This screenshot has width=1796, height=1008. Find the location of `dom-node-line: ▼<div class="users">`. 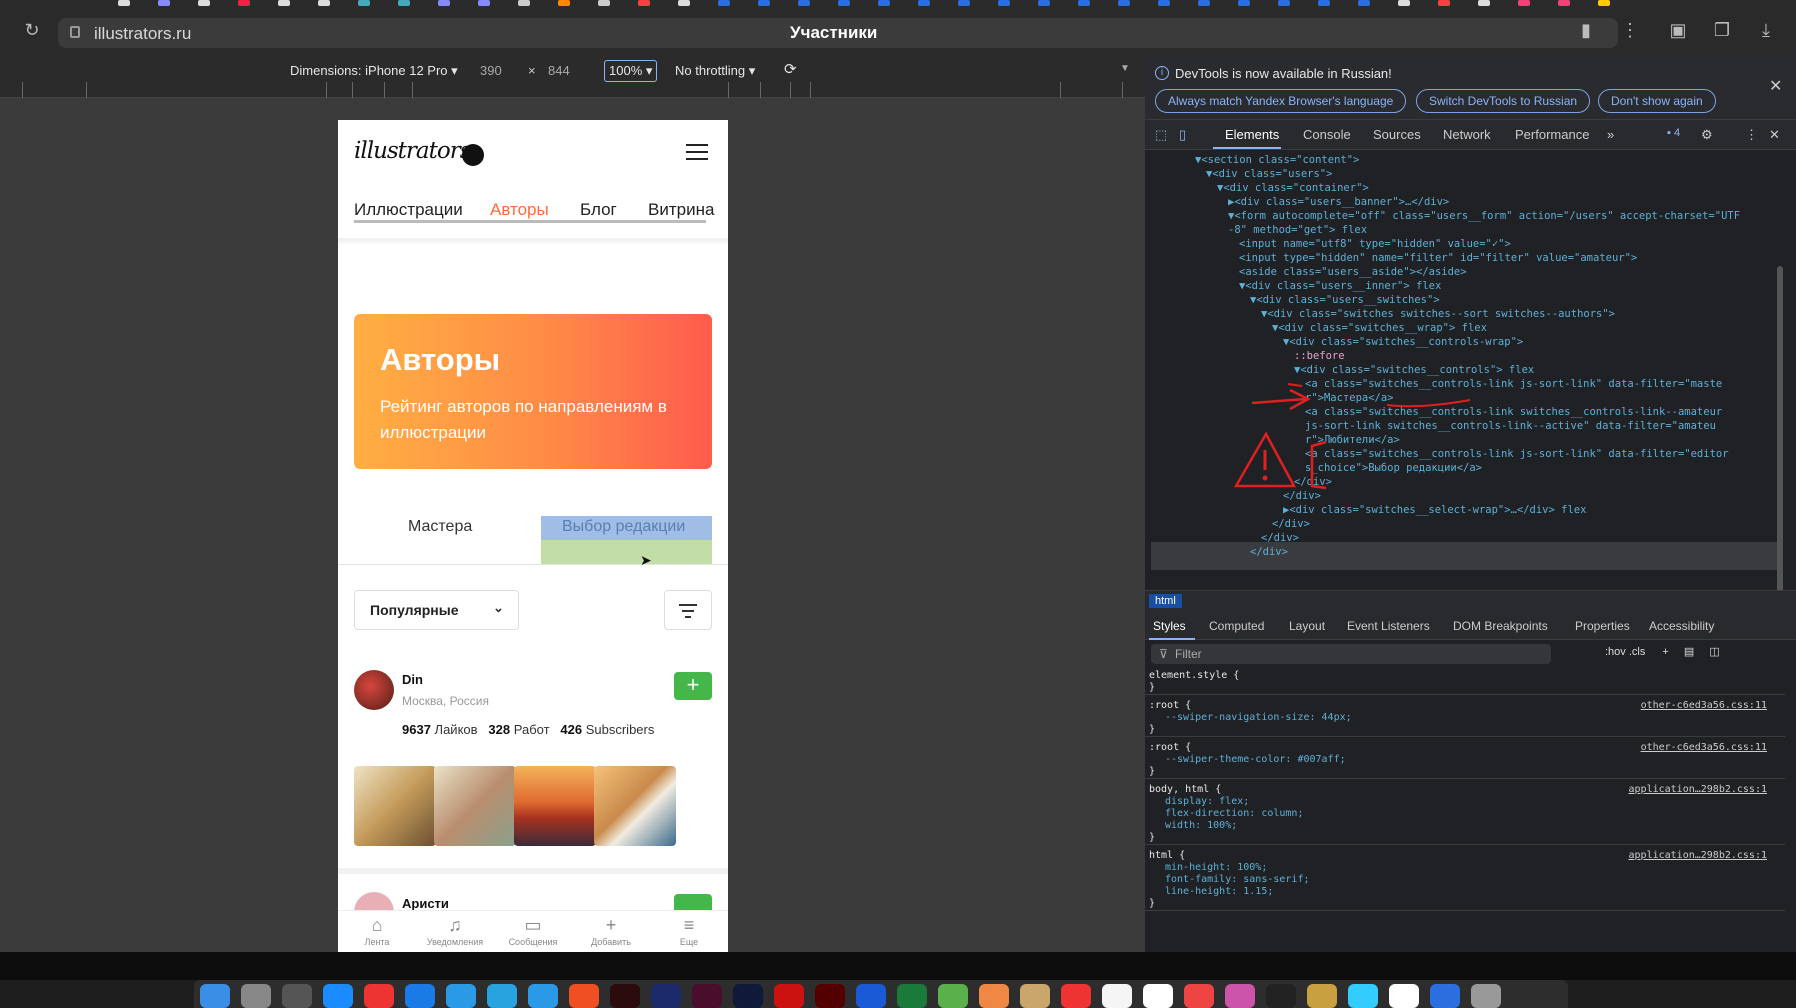

dom-node-line: ▼<div class="users"> is located at coordinates (1269, 174).